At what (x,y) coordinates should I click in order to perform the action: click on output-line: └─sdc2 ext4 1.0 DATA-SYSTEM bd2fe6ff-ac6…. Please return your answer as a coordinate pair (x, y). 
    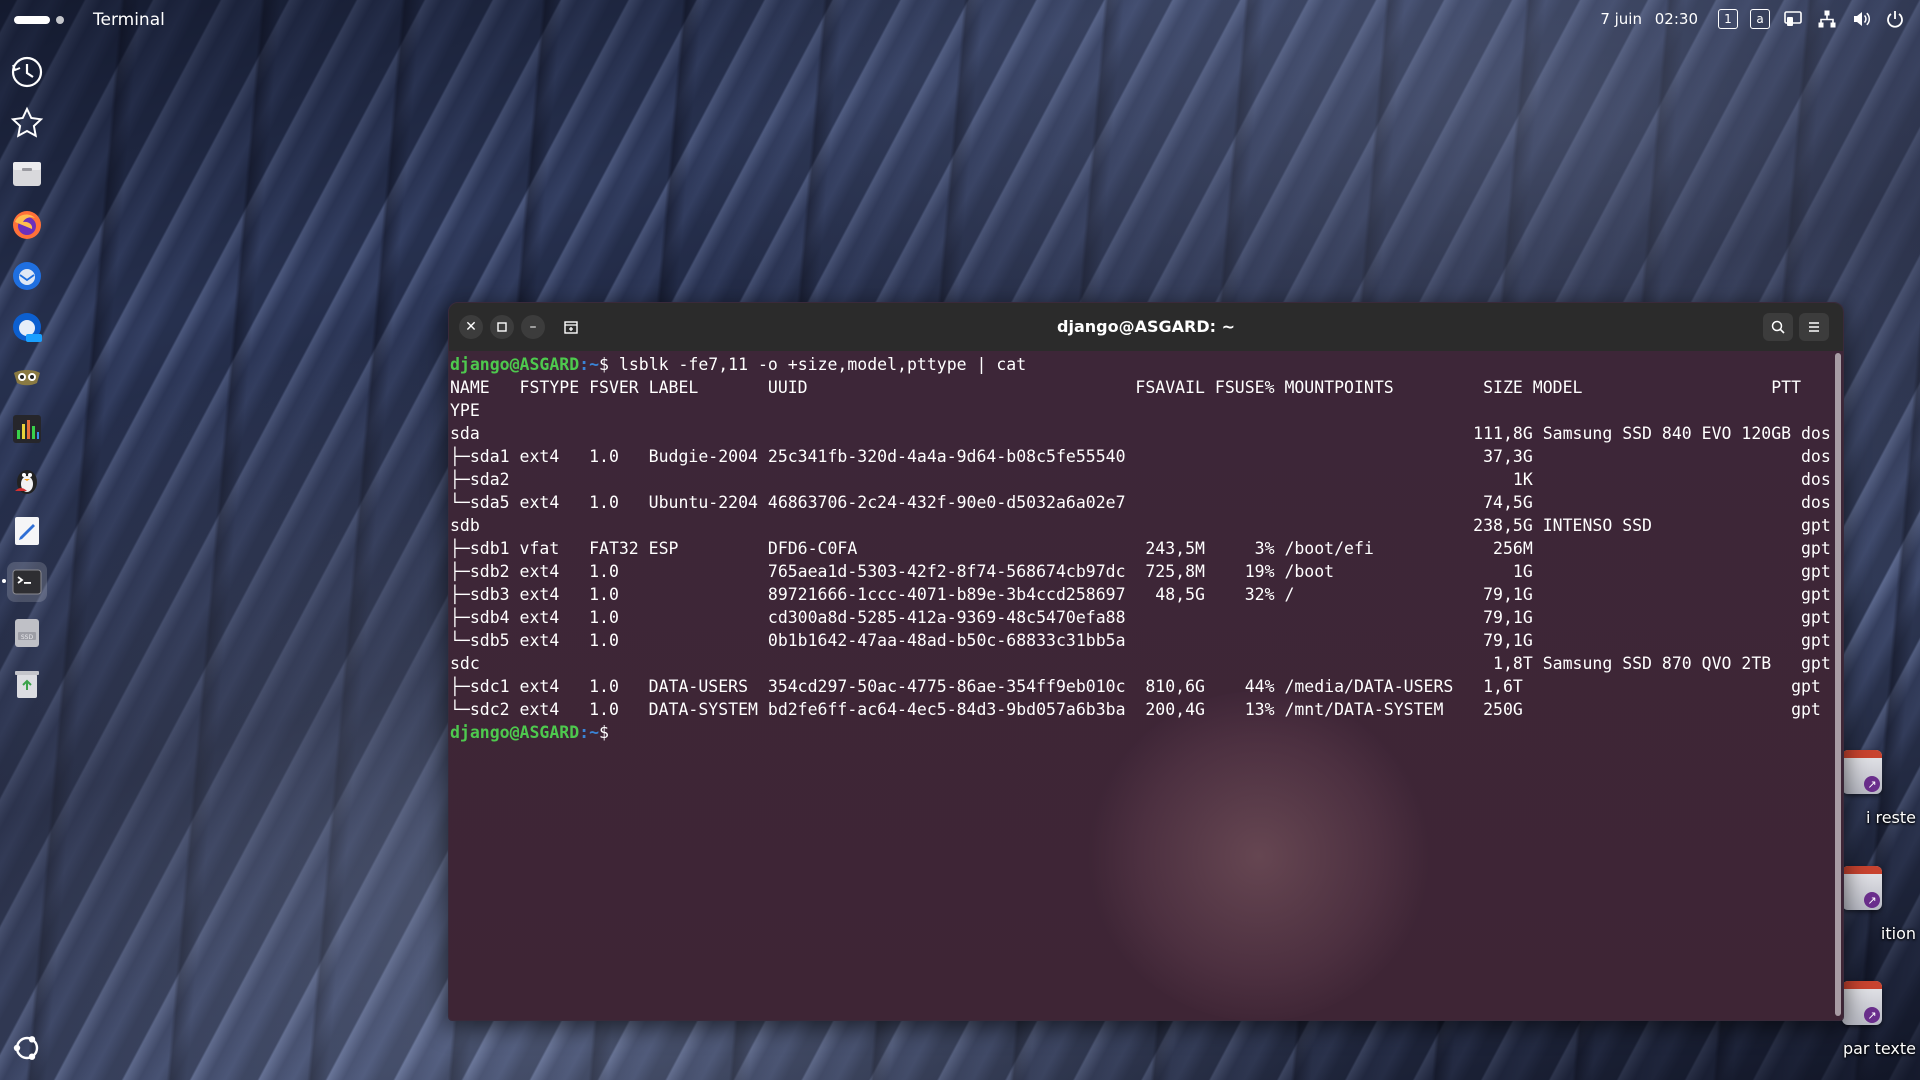
    Looking at the image, I should click on (1135, 709).